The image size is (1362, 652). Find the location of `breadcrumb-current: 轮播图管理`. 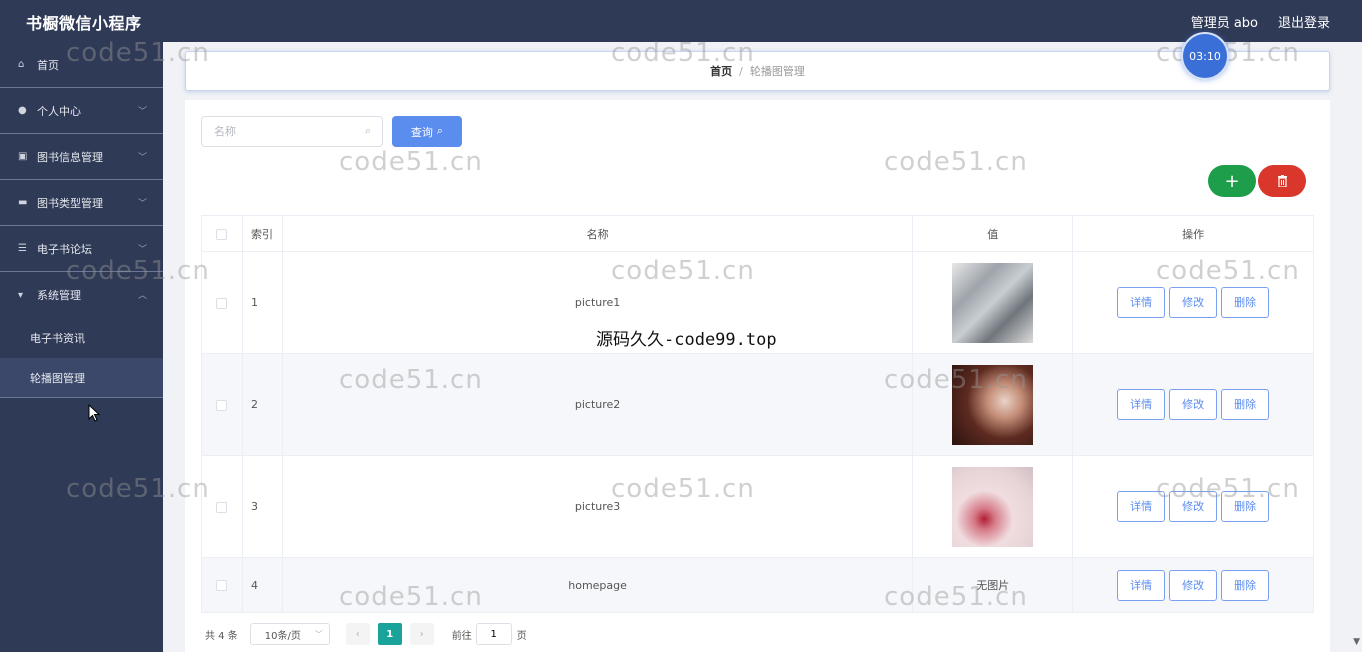

breadcrumb-current: 轮播图管理 is located at coordinates (777, 71).